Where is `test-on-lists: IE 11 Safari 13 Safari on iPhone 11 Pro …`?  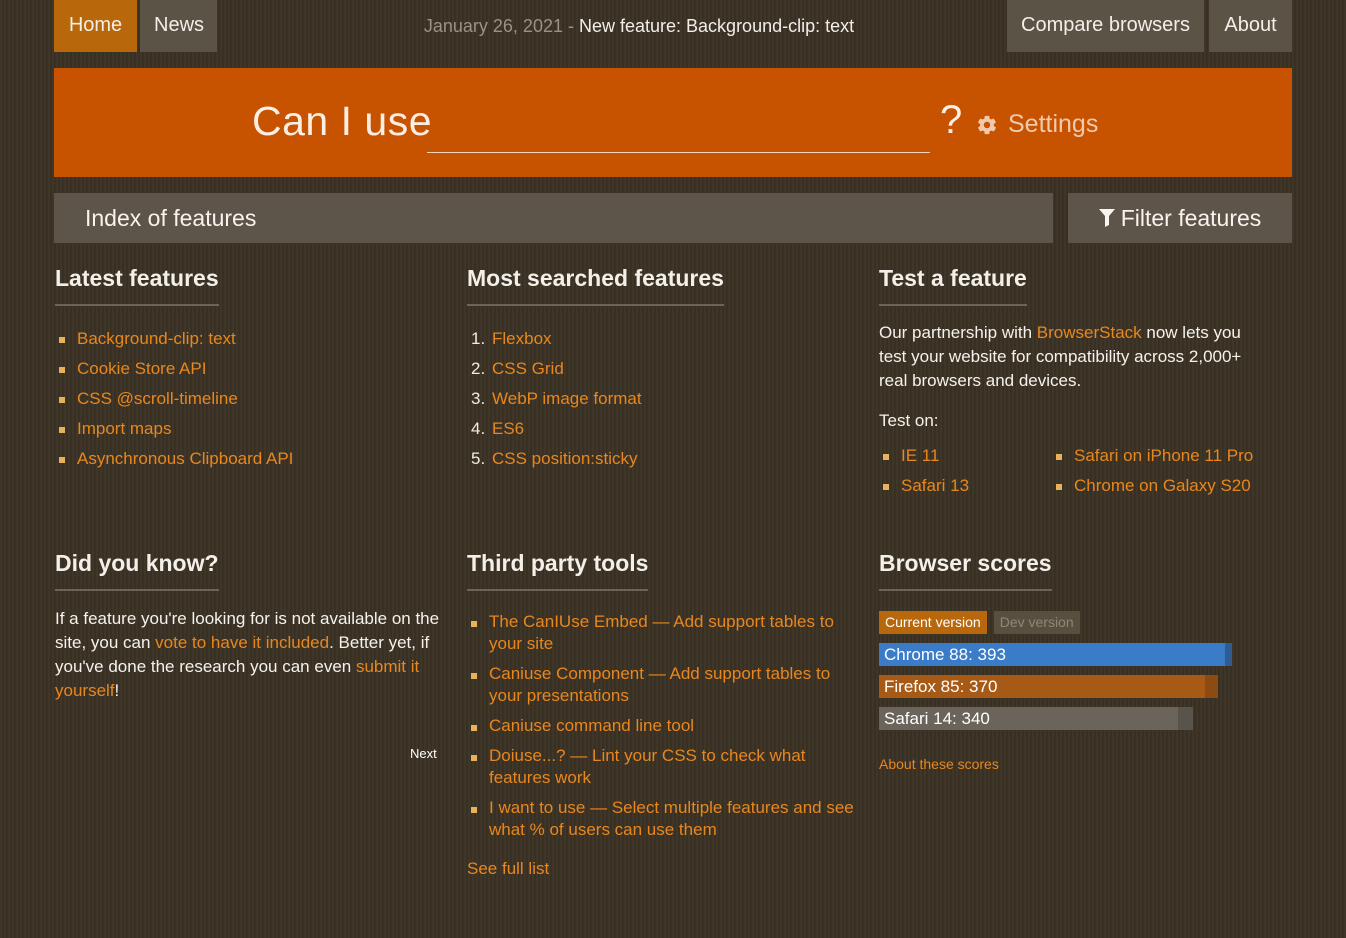 test-on-lists: IE 11 Safari 13 Safari on iPhone 11 Pro … is located at coordinates (1084, 471).